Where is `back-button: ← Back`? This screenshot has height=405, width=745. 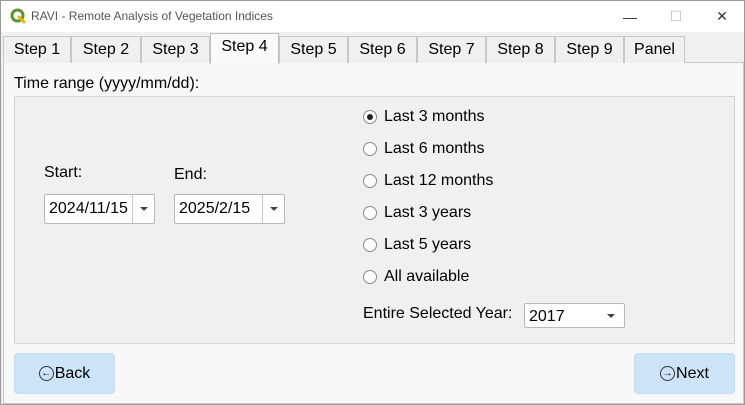 back-button: ← Back is located at coordinates (64, 373).